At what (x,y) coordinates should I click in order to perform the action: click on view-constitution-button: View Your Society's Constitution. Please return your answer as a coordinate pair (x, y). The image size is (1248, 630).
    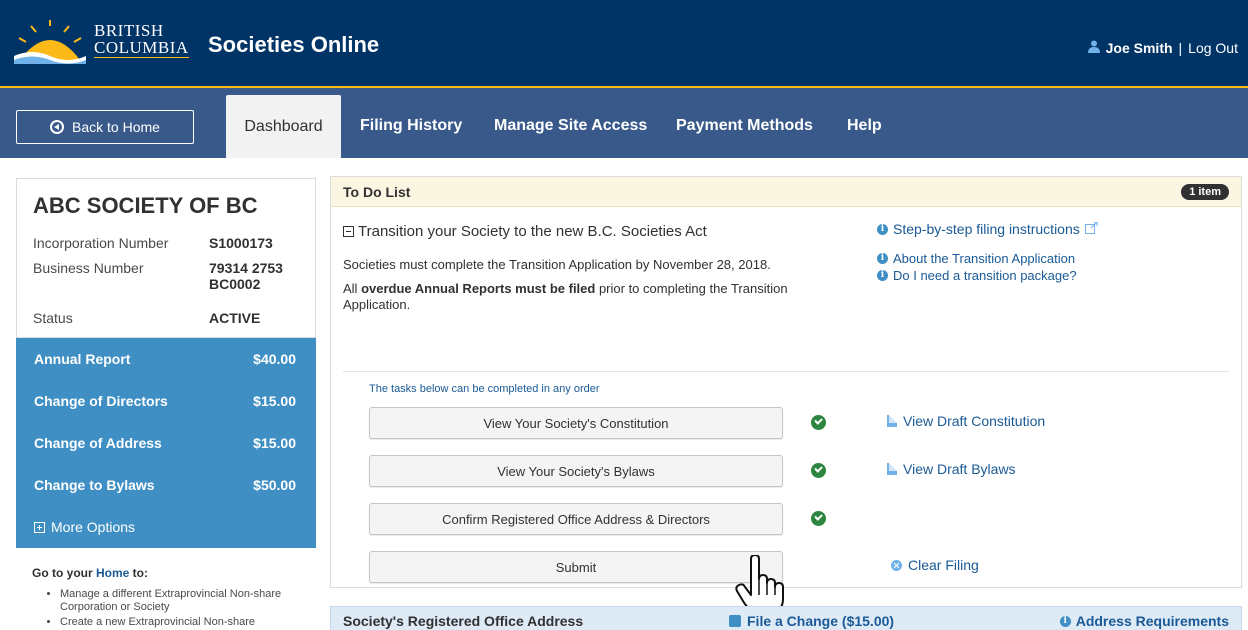
    Looking at the image, I should click on (576, 423).